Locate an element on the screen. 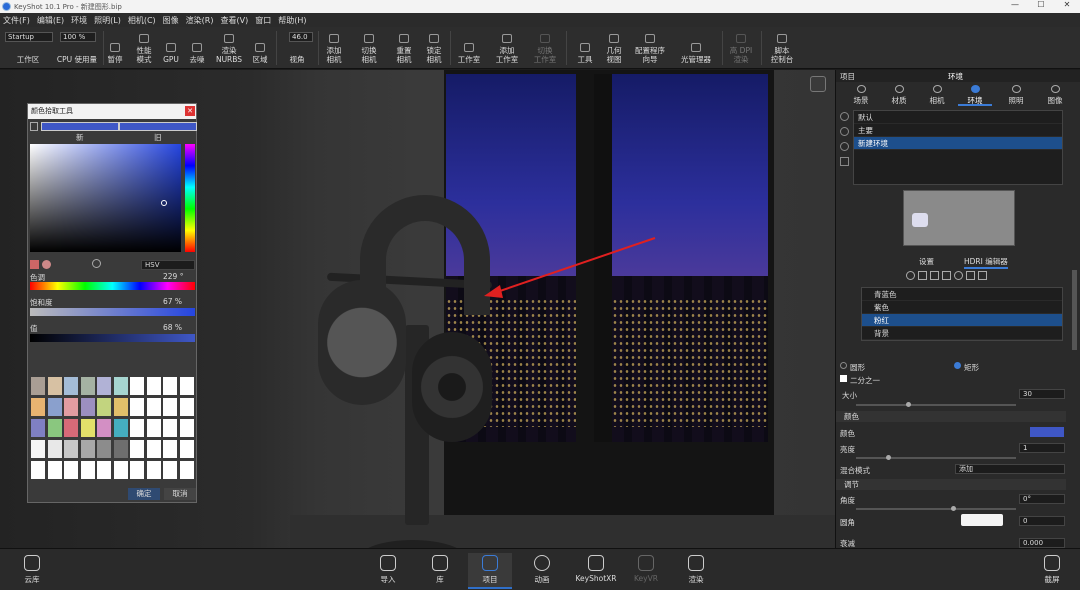 This screenshot has width=1080, height=590. color-mode-select: HSV is located at coordinates (168, 265).